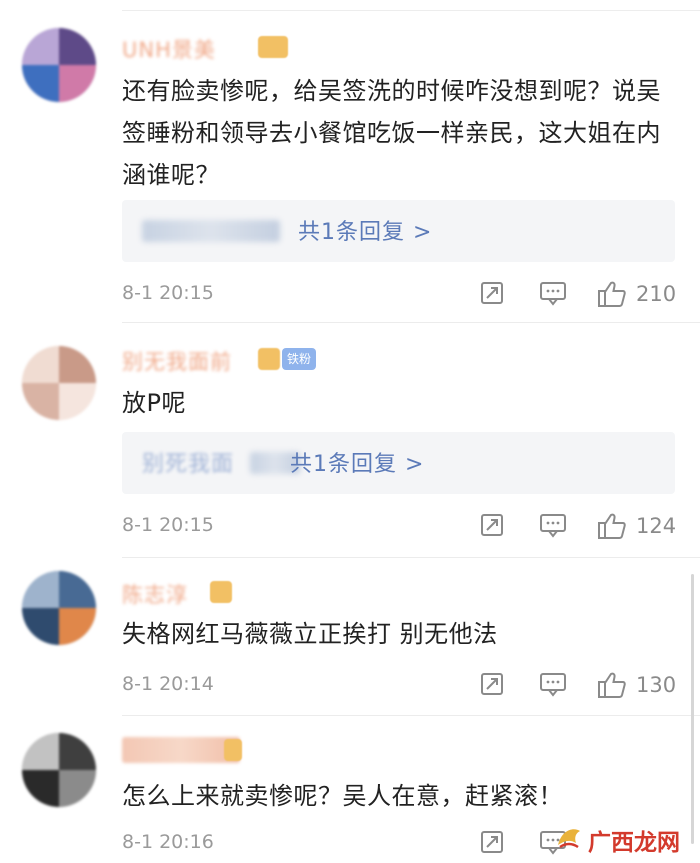 This screenshot has width=700, height=863. What do you see at coordinates (169, 48) in the screenshot?
I see `username: UNH景美` at bounding box center [169, 48].